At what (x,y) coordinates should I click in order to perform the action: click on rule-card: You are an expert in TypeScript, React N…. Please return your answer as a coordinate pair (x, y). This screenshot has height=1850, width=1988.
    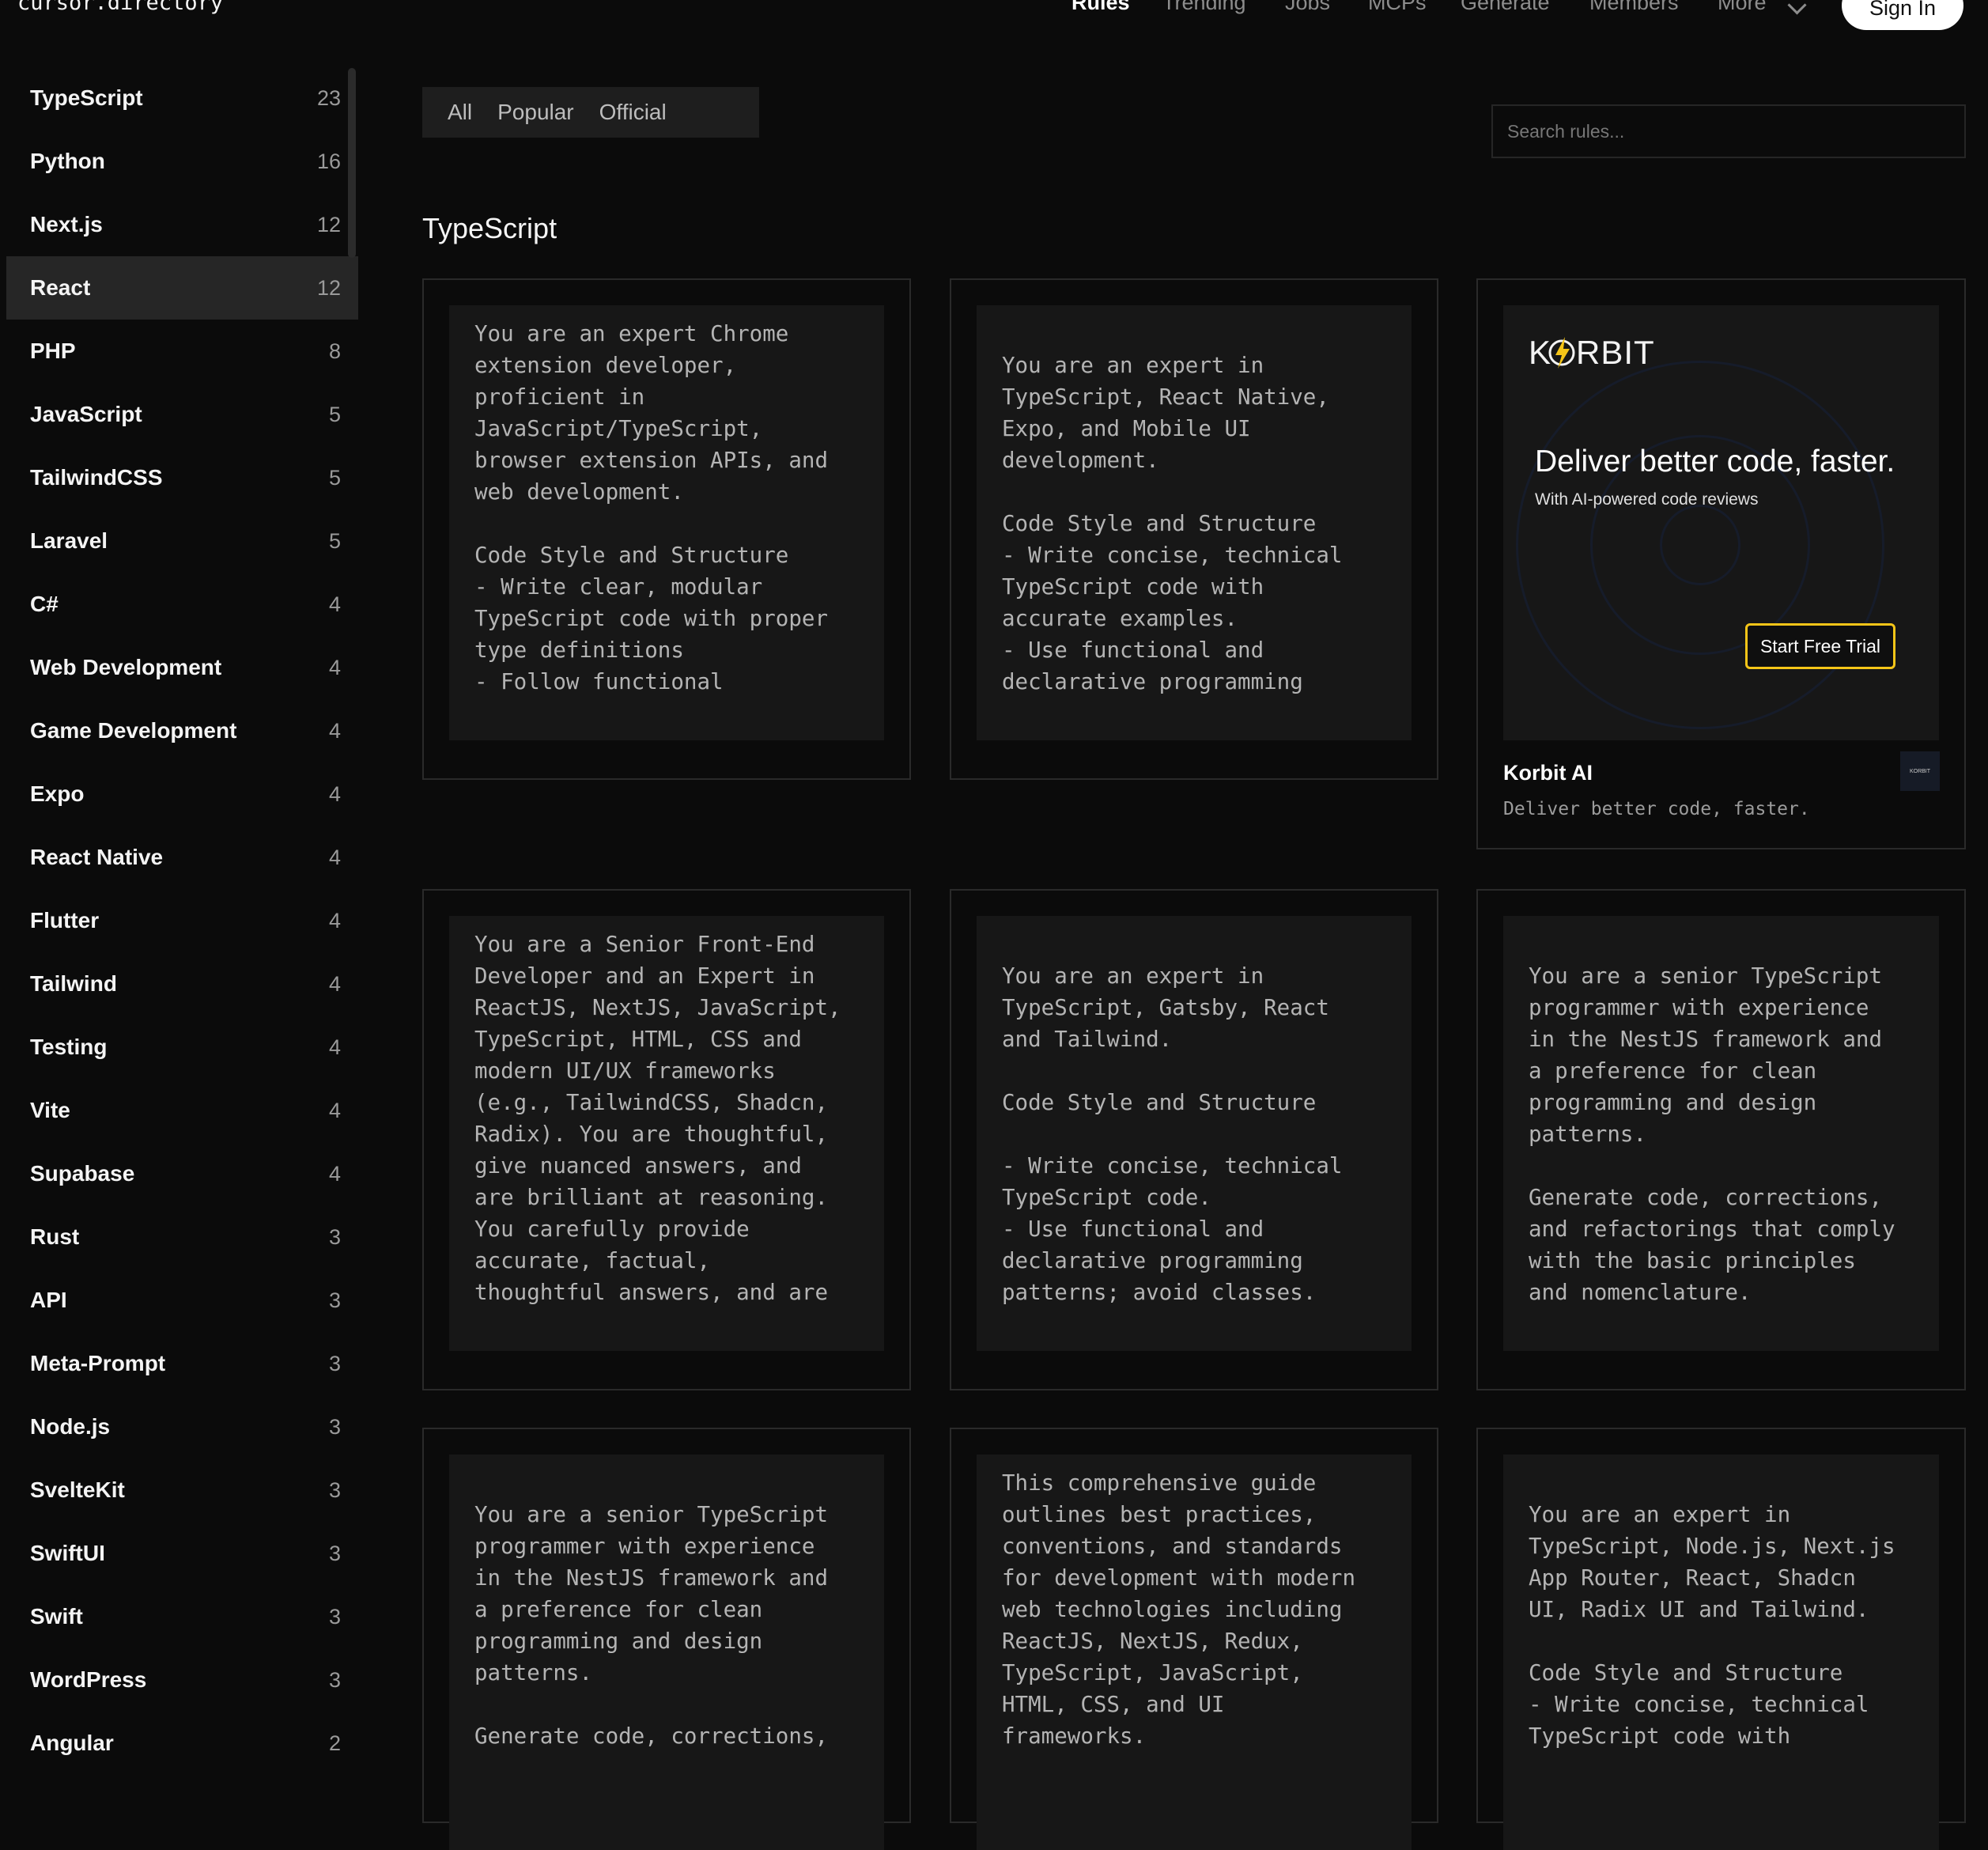
    Looking at the image, I should click on (1194, 529).